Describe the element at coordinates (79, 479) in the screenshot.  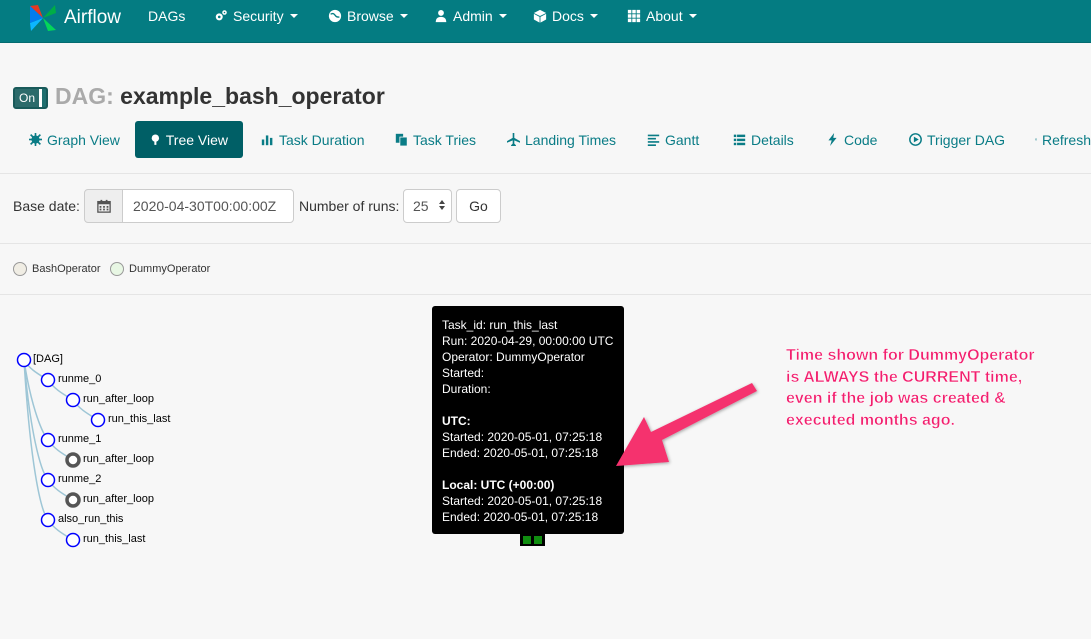
I see `tree-node-label: runme_2` at that location.